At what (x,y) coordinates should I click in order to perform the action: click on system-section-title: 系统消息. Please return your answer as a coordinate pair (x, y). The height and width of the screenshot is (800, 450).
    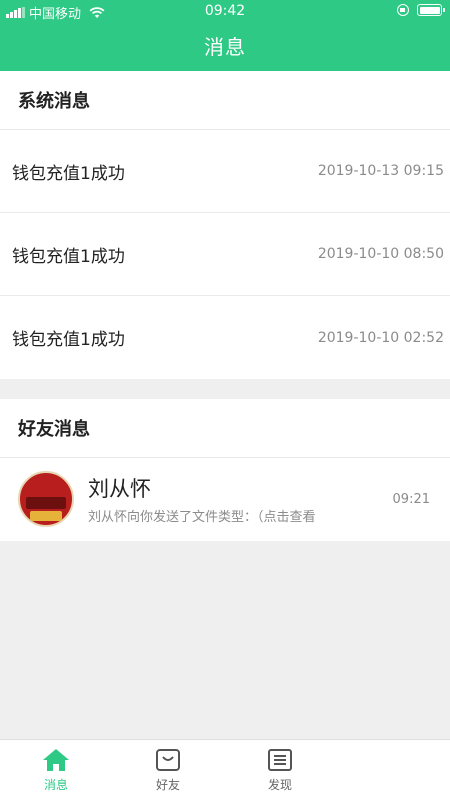
    Looking at the image, I should click on (225, 100).